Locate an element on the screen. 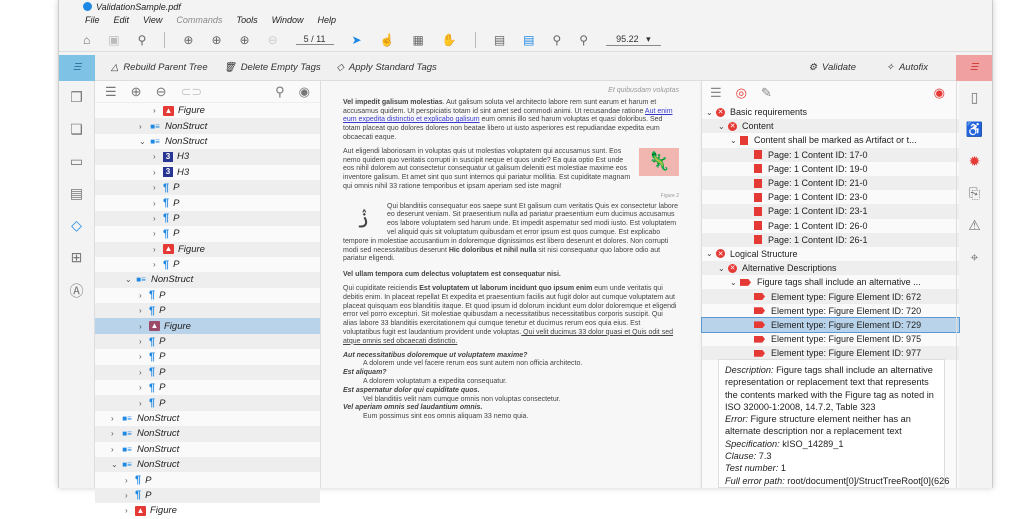 The image size is (1024, 519). fit-page-icon: ▤ is located at coordinates (499, 40).